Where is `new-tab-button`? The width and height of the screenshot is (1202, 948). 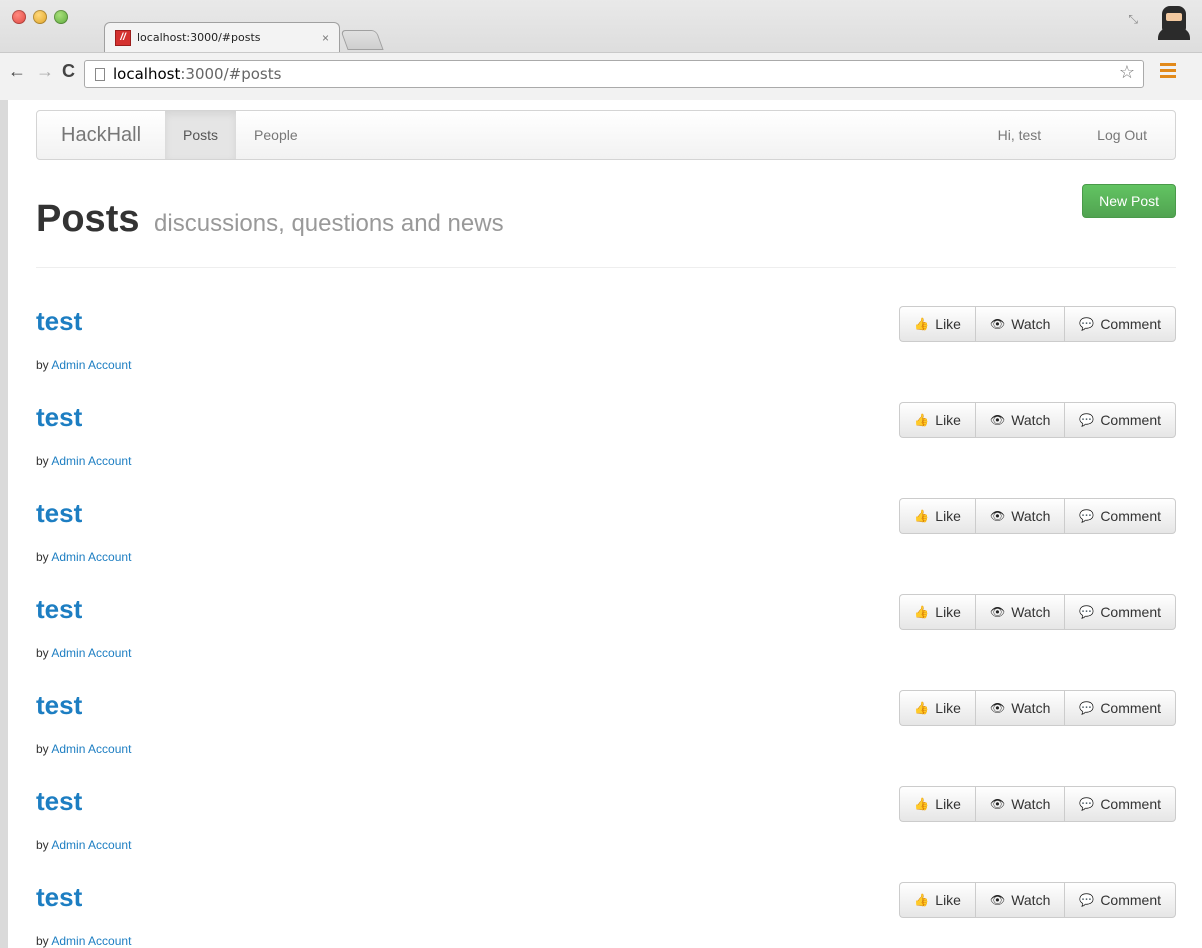 new-tab-button is located at coordinates (362, 40).